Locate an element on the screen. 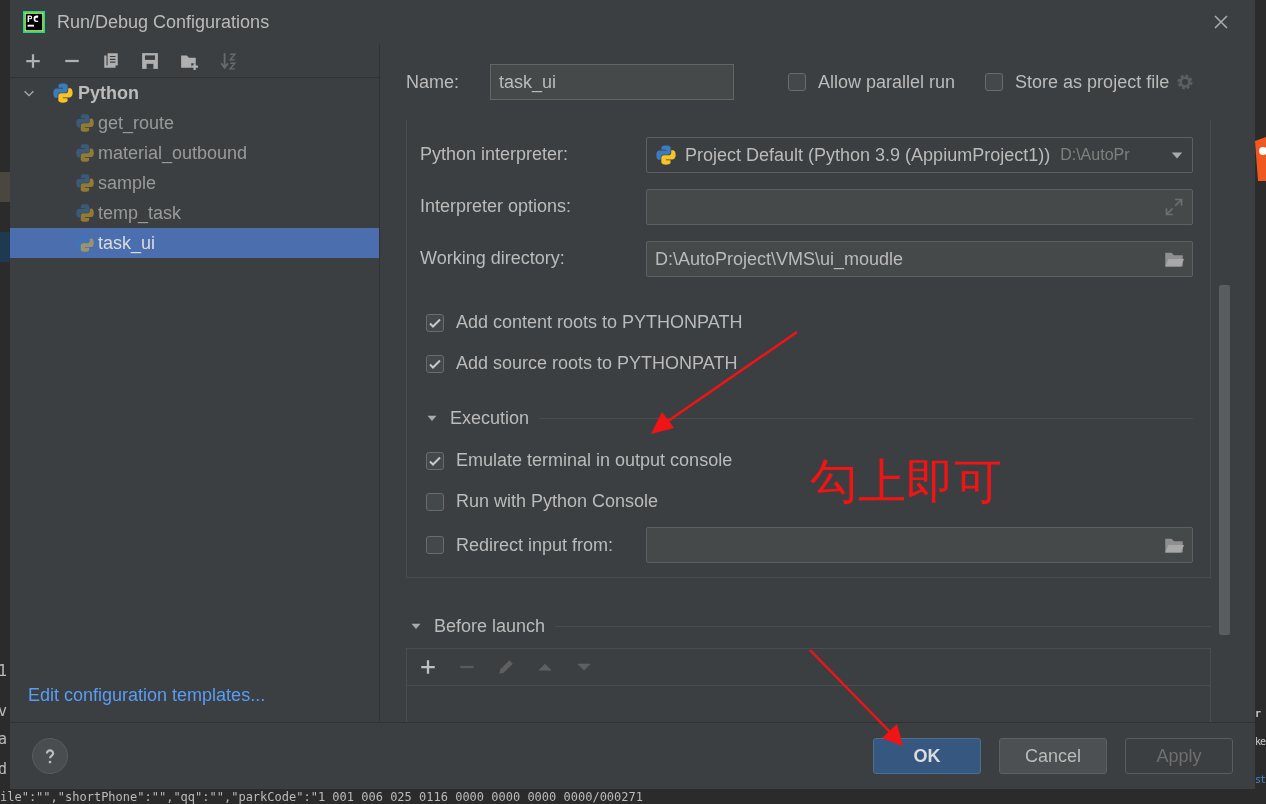  field-label: Working directory: is located at coordinates (493, 258).